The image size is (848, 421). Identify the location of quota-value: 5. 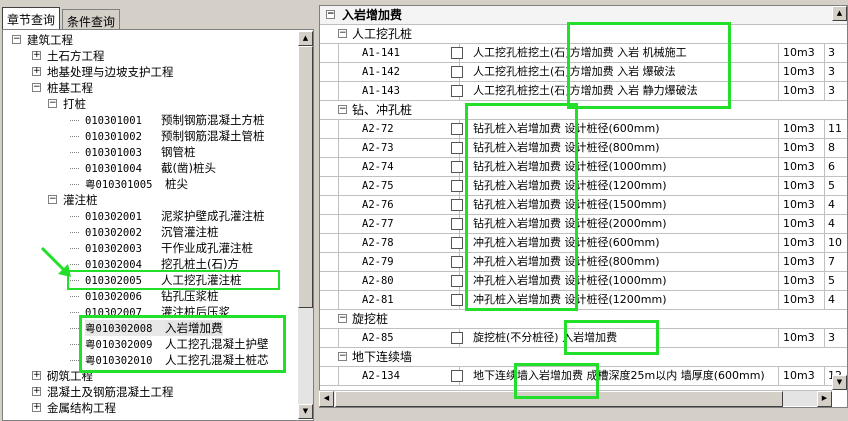
(831, 280).